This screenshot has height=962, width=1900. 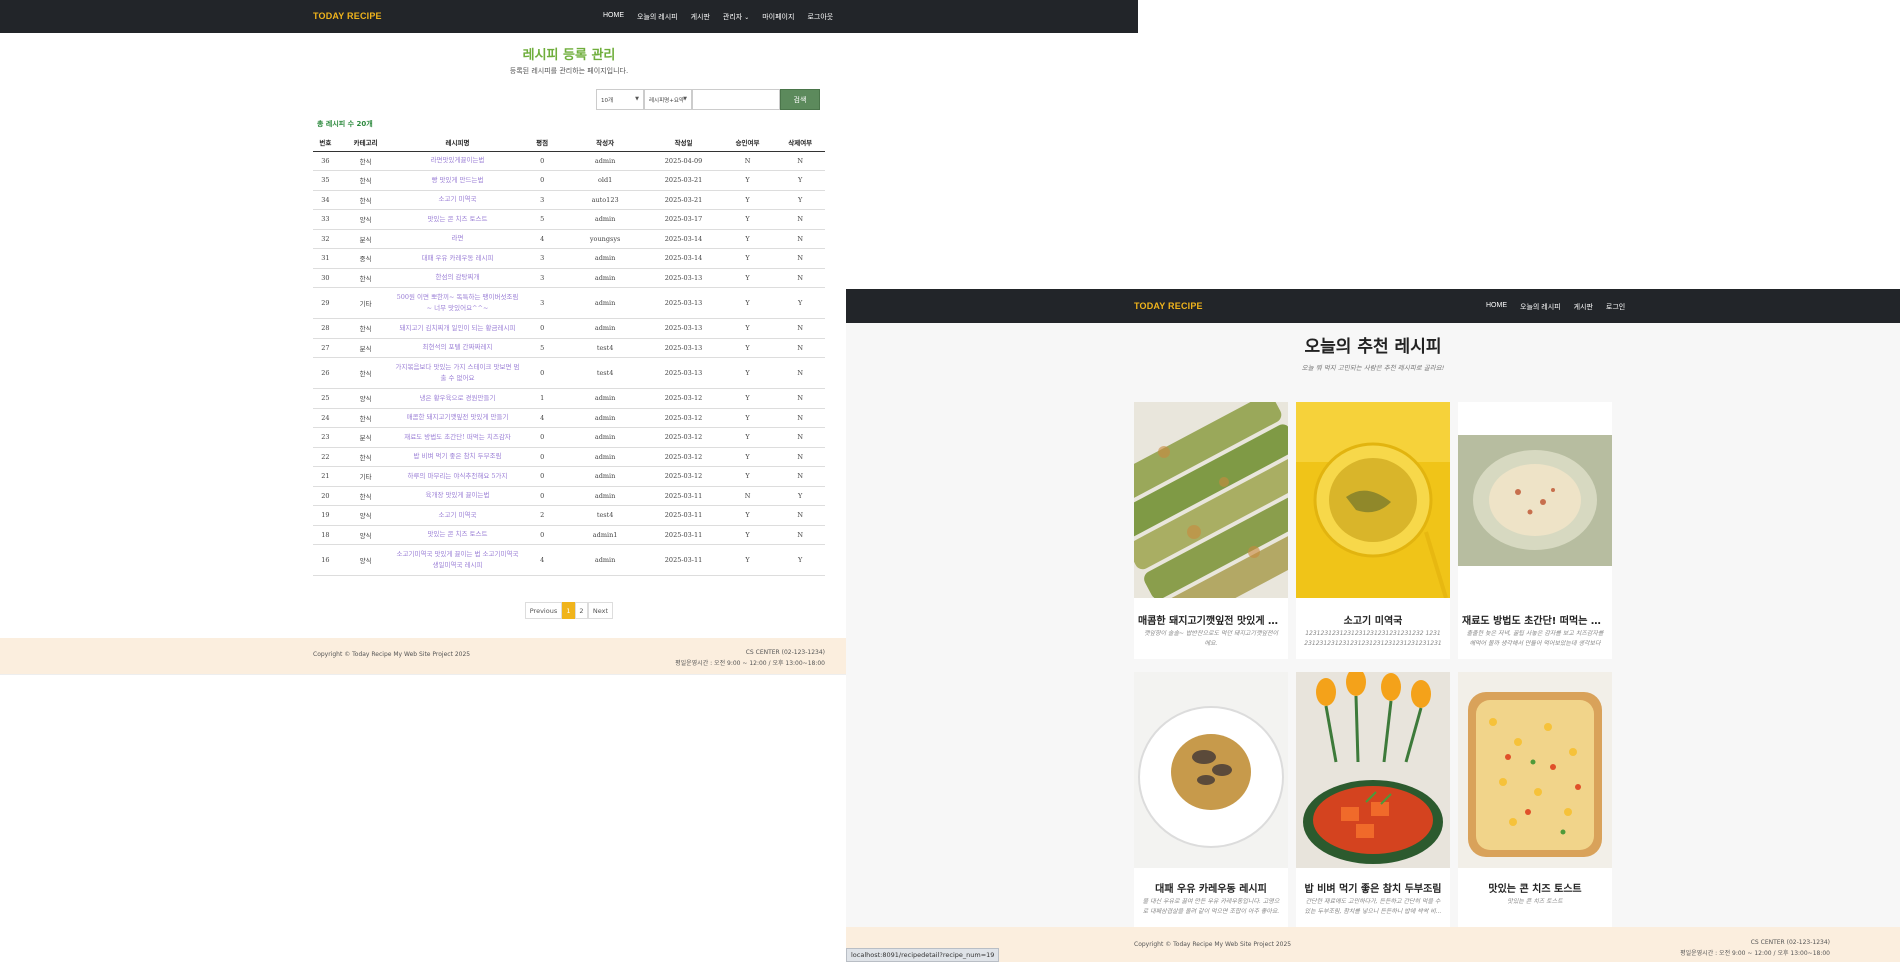 I want to click on nav-admin-label: 관리자, so click(x=732, y=17).